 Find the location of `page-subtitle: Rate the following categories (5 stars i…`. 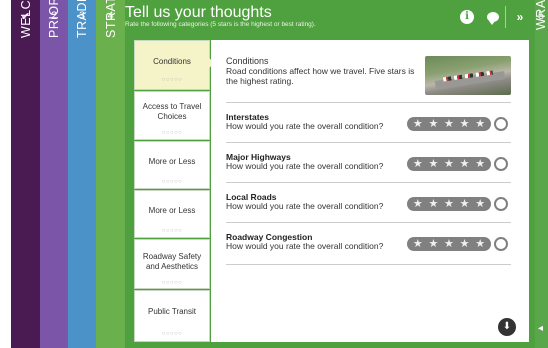

page-subtitle: Rate the following categories (5 stars i… is located at coordinates (220, 24).